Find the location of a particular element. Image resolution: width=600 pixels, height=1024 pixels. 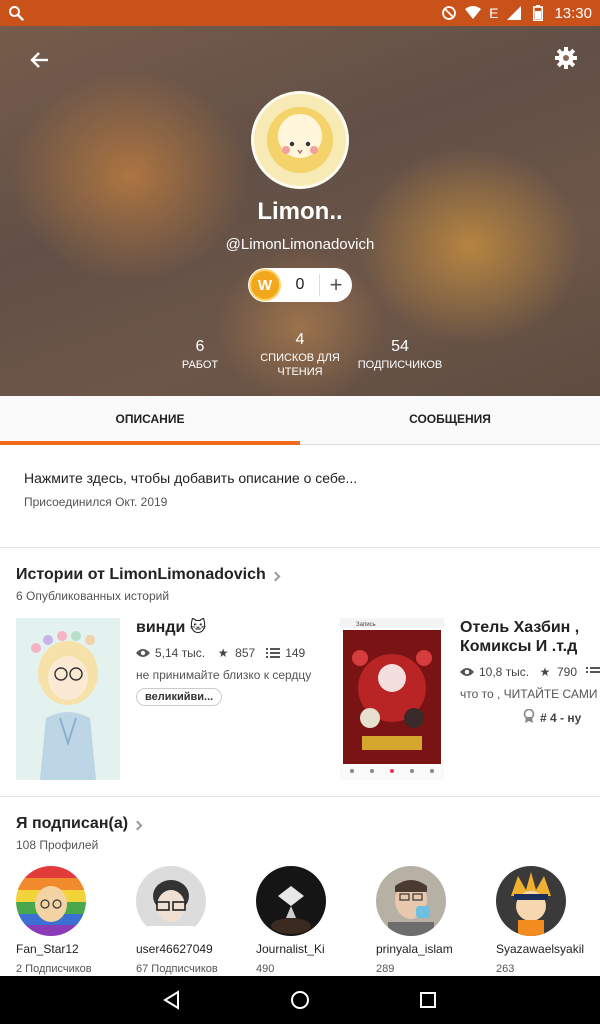

stat-followers-label: ПОДПИСЧИКОВ is located at coordinates (400, 365).